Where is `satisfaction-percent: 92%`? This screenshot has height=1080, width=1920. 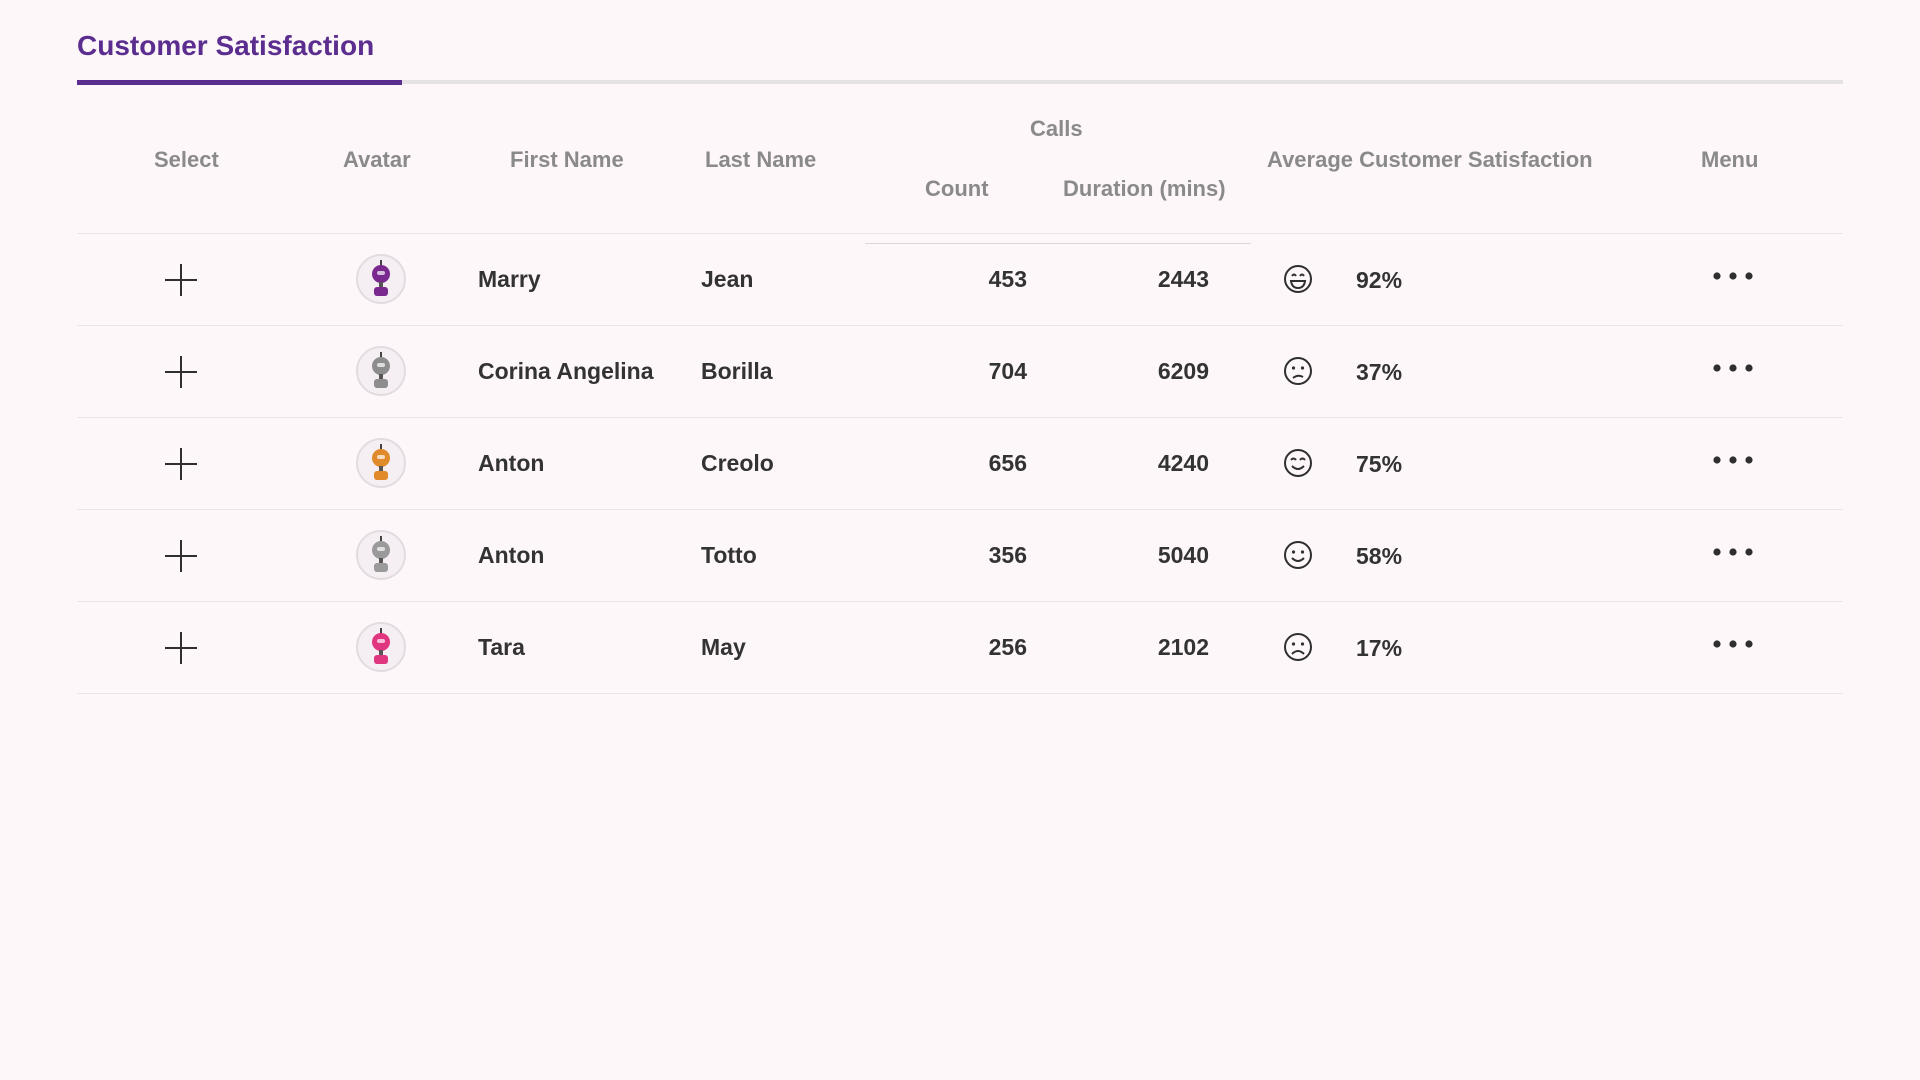
satisfaction-percent: 92% is located at coordinates (1379, 280).